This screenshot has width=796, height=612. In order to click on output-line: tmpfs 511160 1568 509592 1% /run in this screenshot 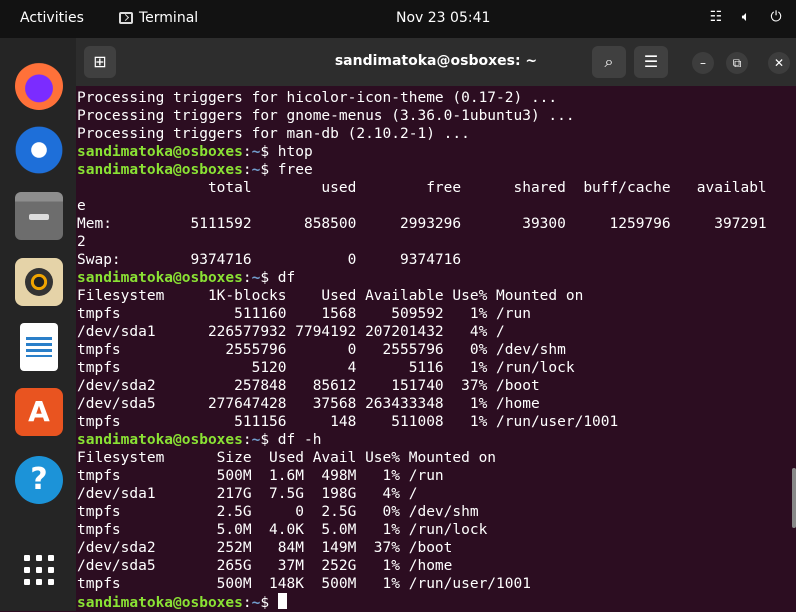, I will do `click(304, 314)`.